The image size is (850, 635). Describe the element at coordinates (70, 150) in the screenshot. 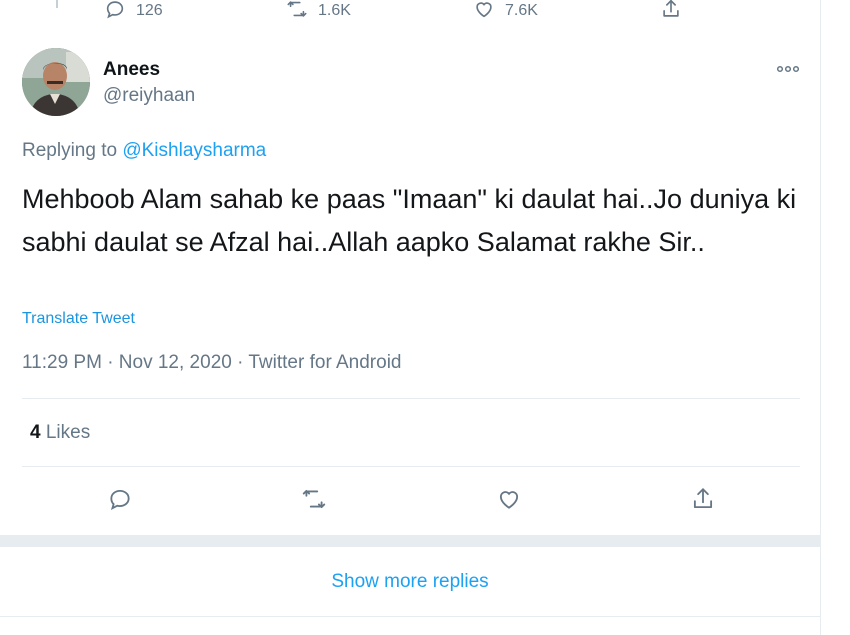

I see `replying-to-prefix: Replying to` at that location.